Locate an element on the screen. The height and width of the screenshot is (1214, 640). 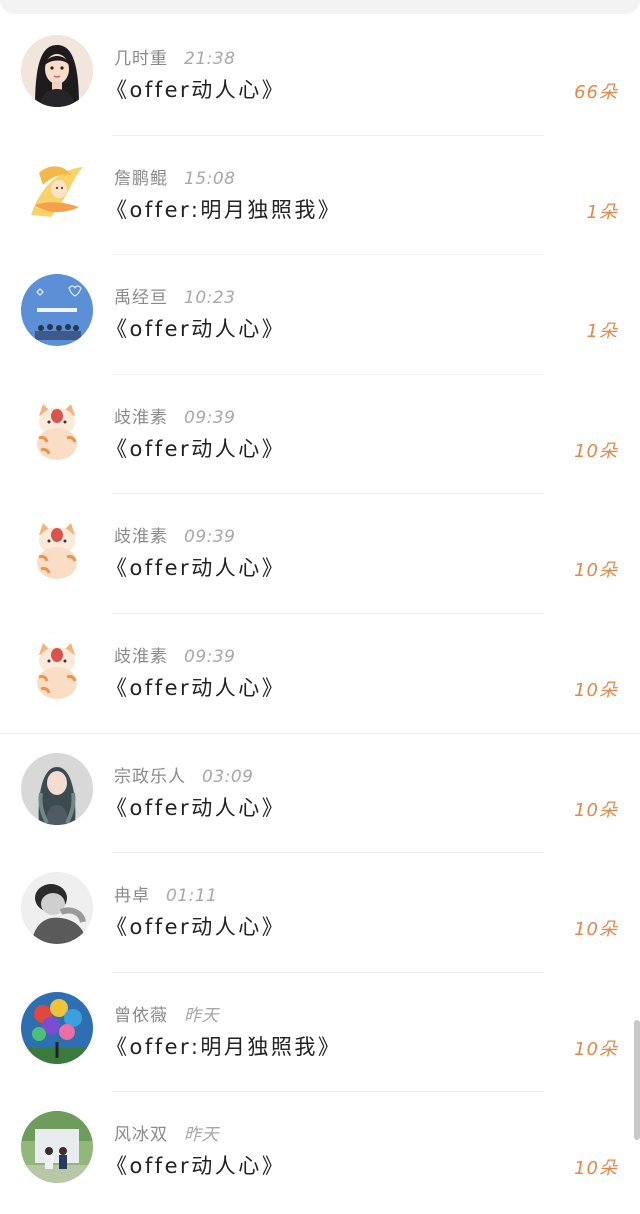
list-item: 宗政乐人 03:09 《offer动人心》 10朵 is located at coordinates (320, 794).